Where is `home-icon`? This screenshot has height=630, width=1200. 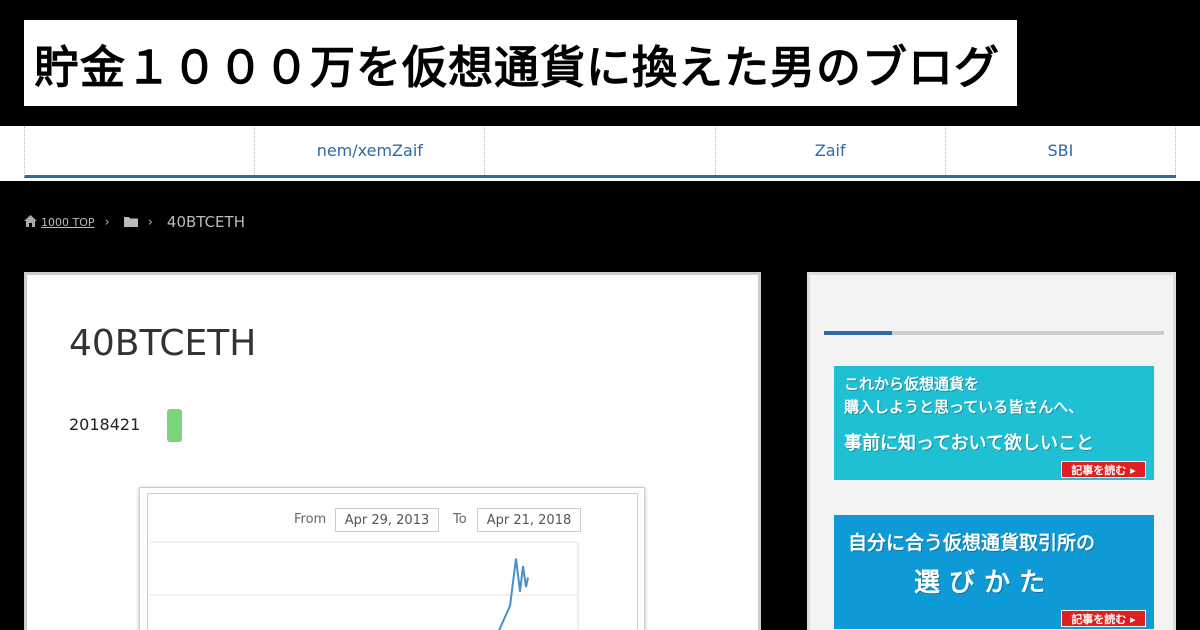 home-icon is located at coordinates (30, 222).